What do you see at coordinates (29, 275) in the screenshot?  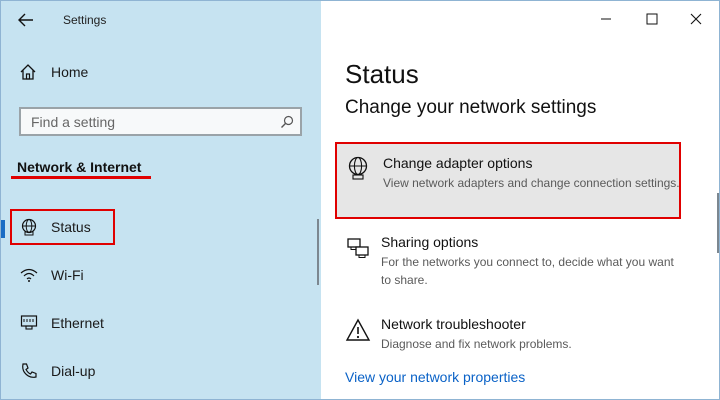 I see `wifi-icon` at bounding box center [29, 275].